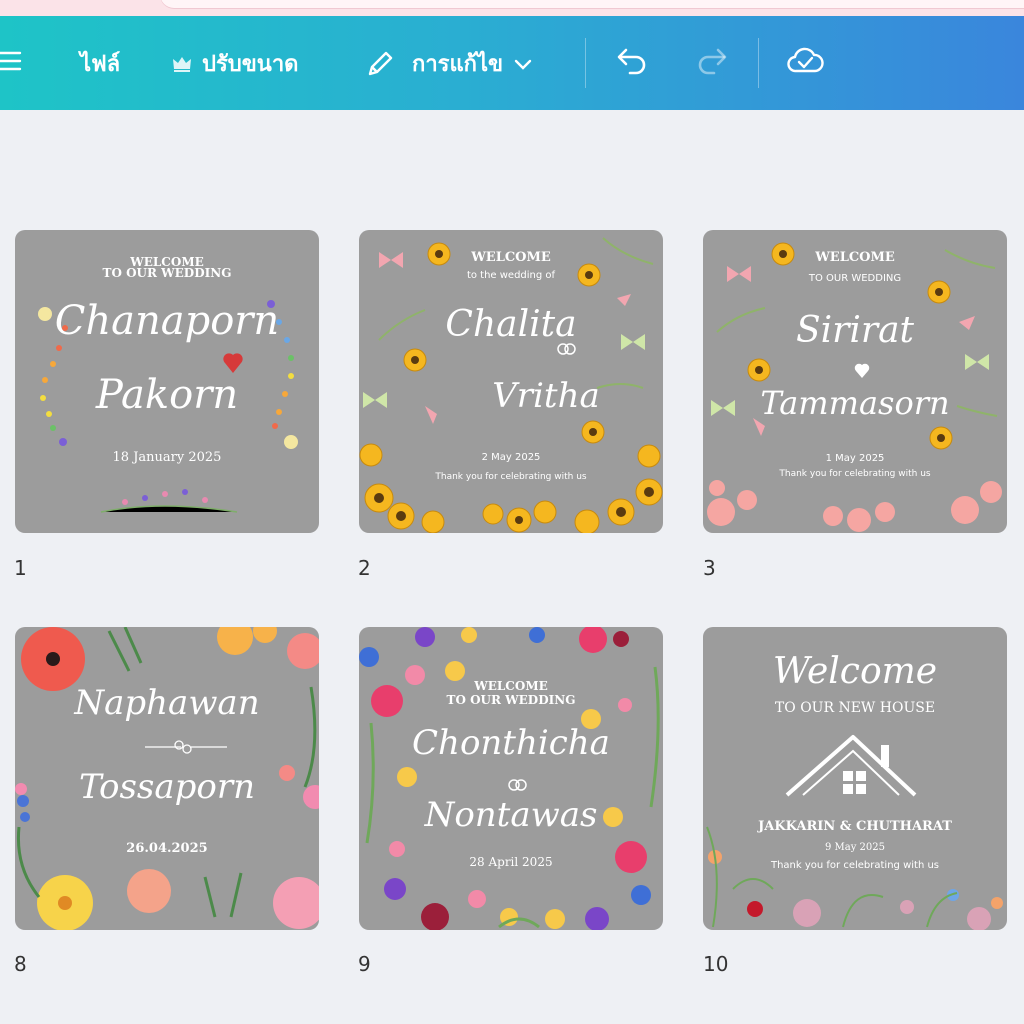  I want to click on second-name: Vritha, so click(546, 396).